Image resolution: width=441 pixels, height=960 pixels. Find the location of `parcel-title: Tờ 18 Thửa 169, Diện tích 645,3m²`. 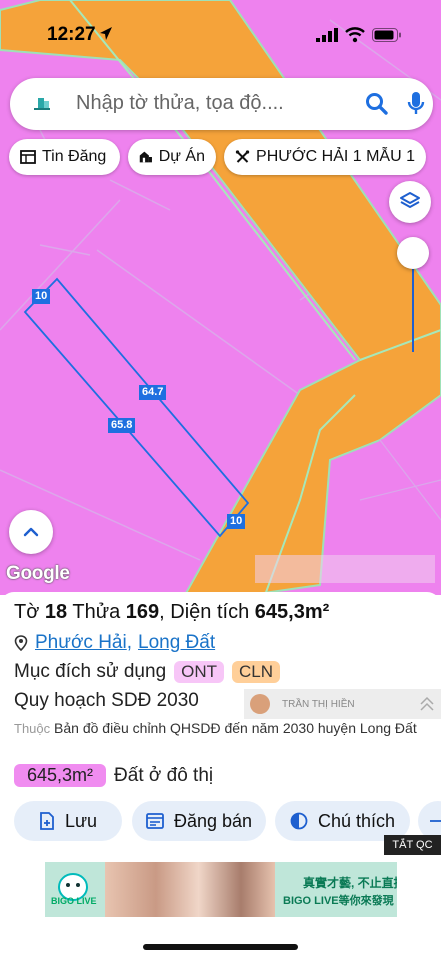

parcel-title: Tờ 18 Thửa 169, Diện tích 645,3m² is located at coordinates (172, 612).